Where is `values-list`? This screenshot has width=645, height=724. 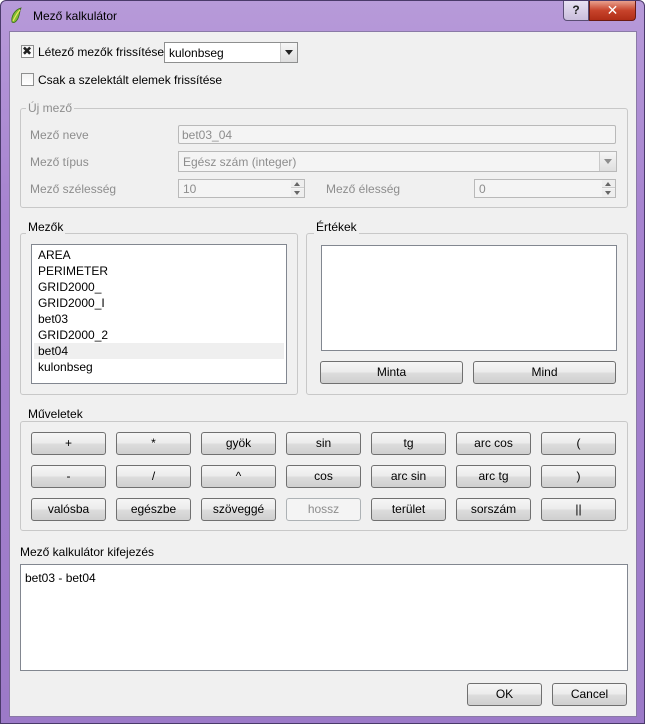
values-list is located at coordinates (469, 298).